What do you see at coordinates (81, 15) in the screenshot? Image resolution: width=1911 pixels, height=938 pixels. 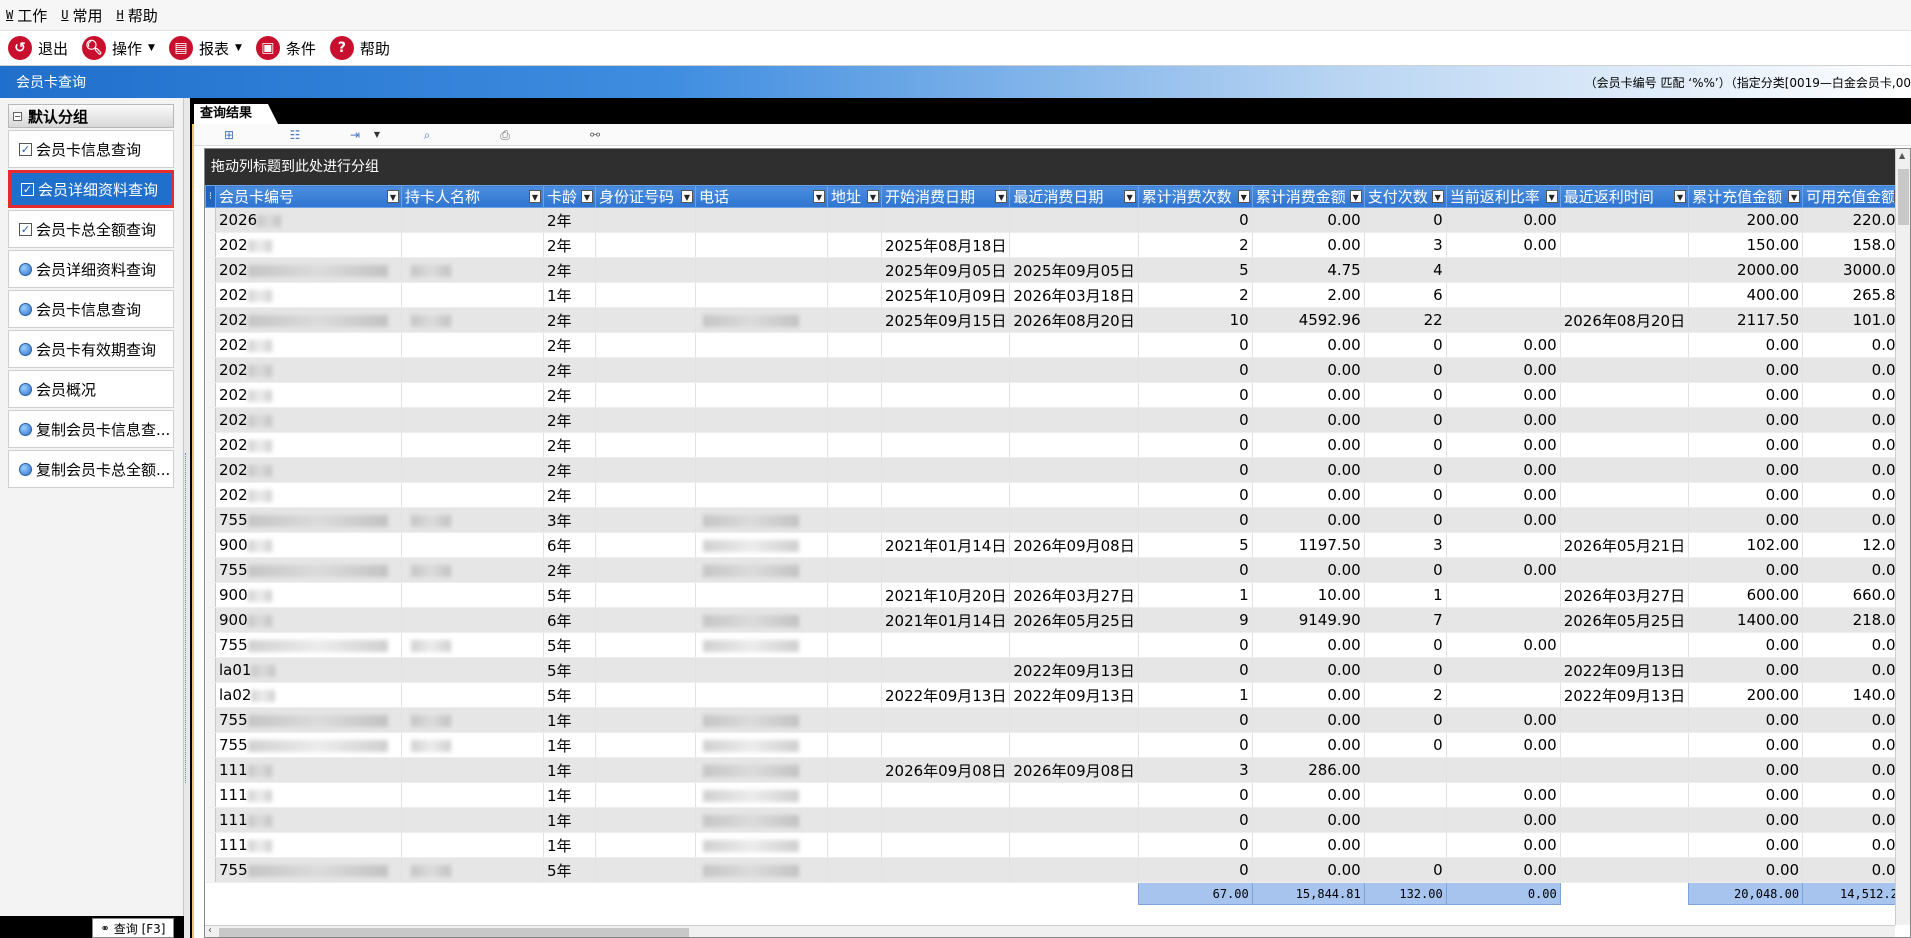 I see `menu-item-1: U 常用` at bounding box center [81, 15].